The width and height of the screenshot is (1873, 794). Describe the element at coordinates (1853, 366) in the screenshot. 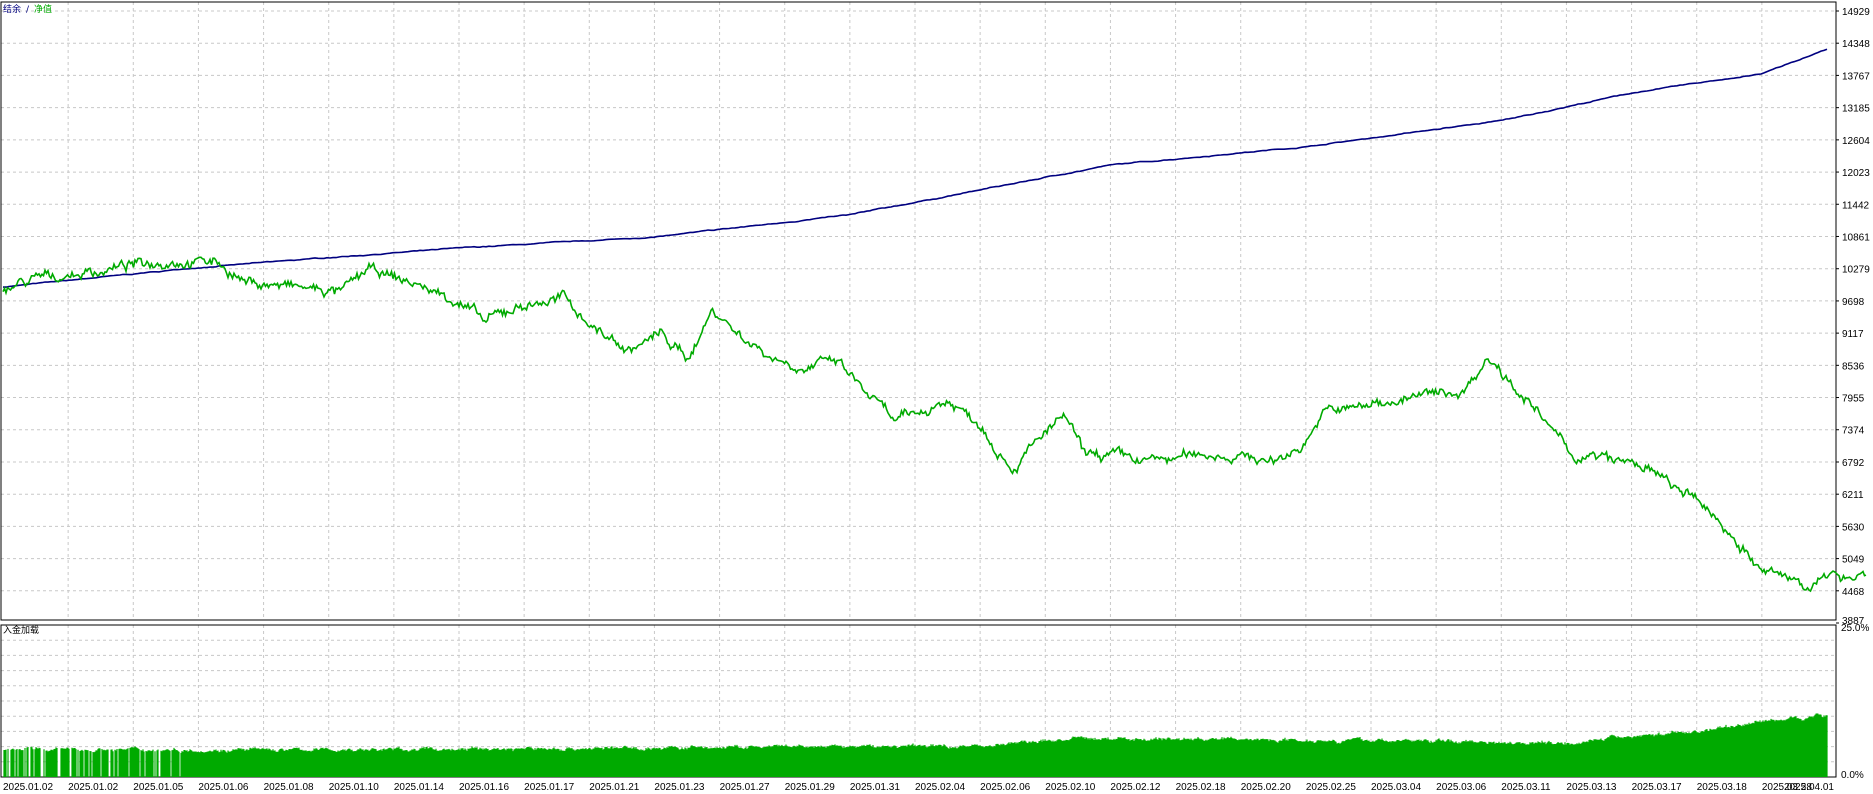

I see `y-tick-label: 8536` at that location.